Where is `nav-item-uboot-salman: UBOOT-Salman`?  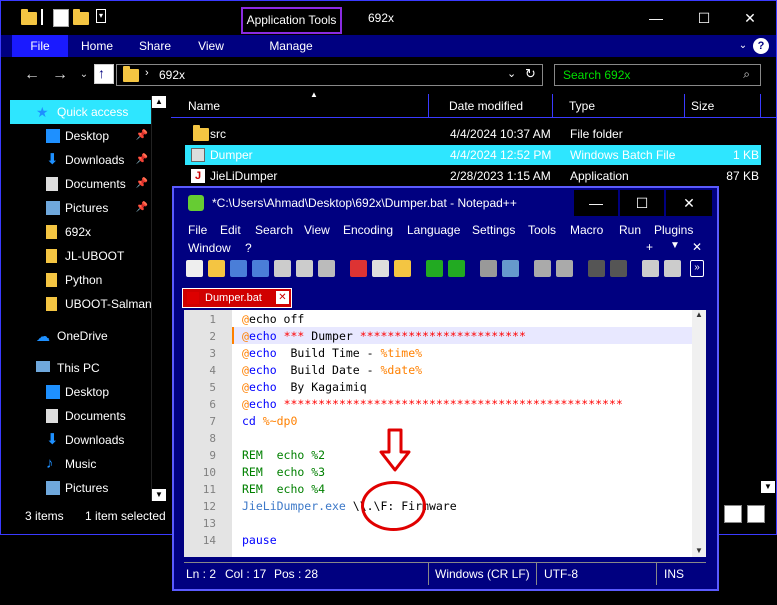
nav-item-uboot-salman: UBOOT-Salman is located at coordinates (80, 304).